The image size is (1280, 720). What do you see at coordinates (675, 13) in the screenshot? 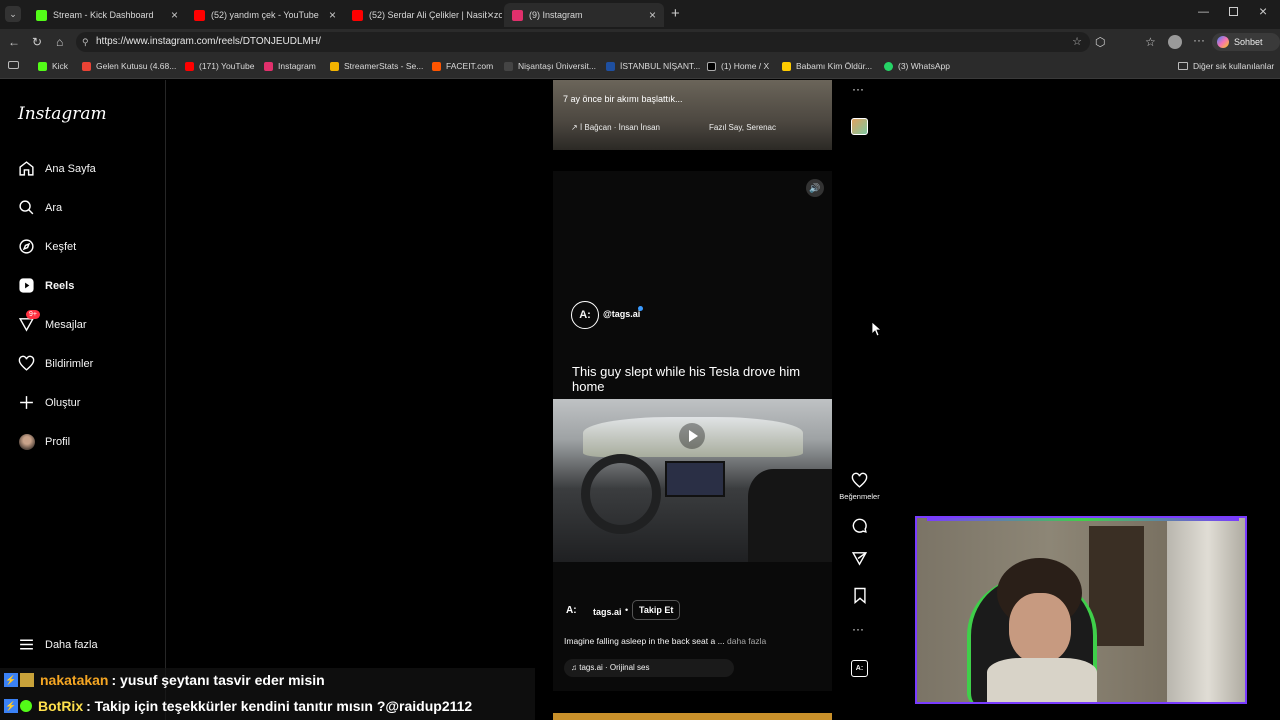
I see `new-tab-button: +` at bounding box center [675, 13].